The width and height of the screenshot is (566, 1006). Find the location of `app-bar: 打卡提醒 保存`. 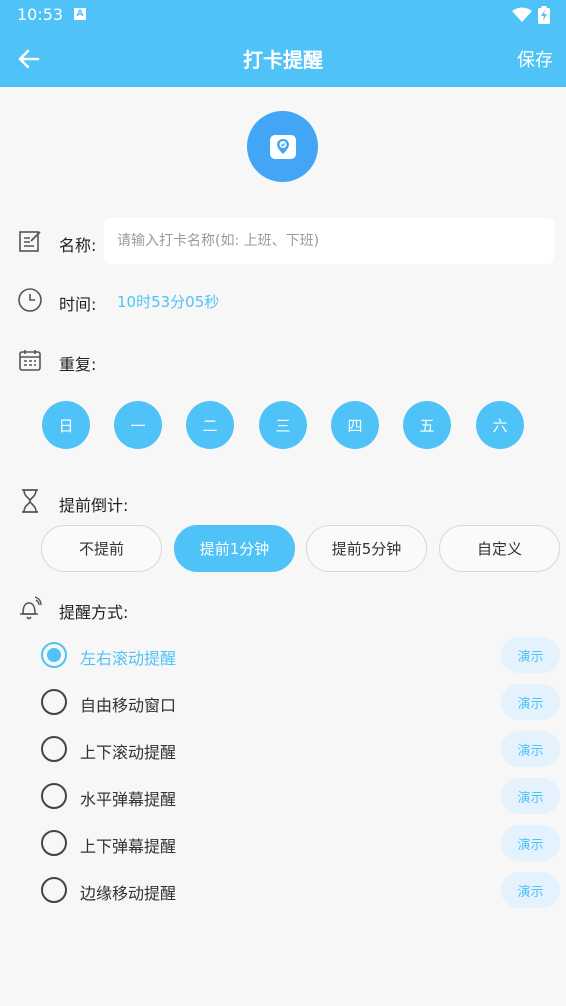

app-bar: 打卡提醒 保存 is located at coordinates (283, 58).